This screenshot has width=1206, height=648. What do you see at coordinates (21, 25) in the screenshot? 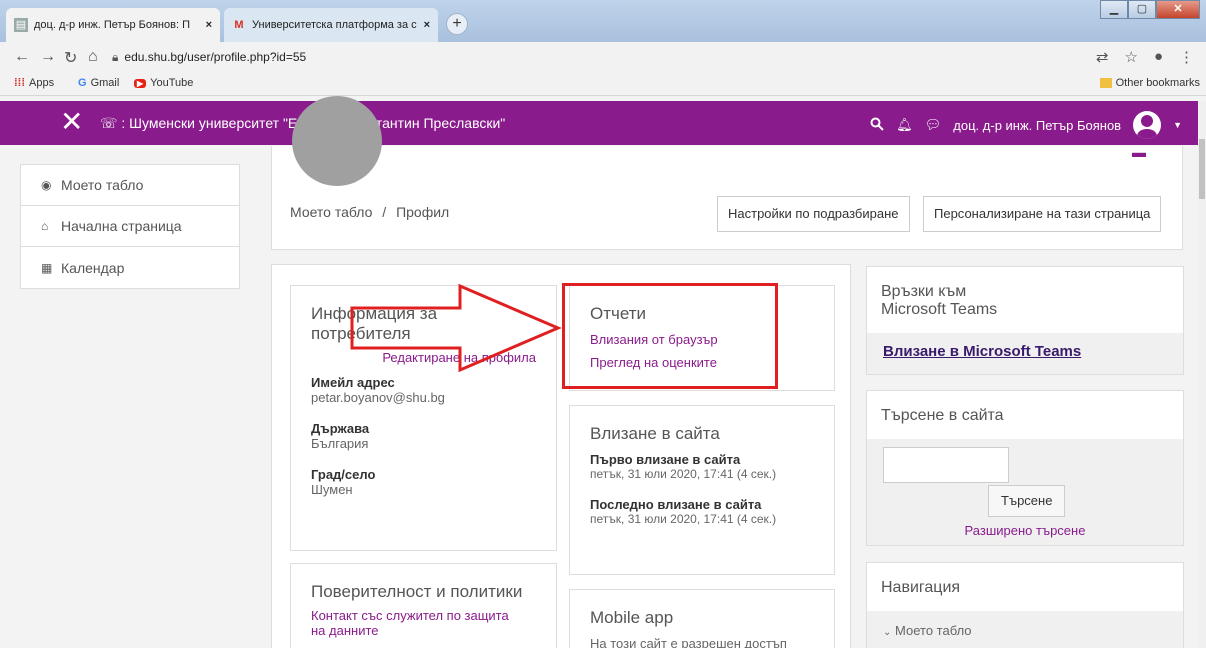
I see `page-favicon-icon: ▤` at bounding box center [21, 25].